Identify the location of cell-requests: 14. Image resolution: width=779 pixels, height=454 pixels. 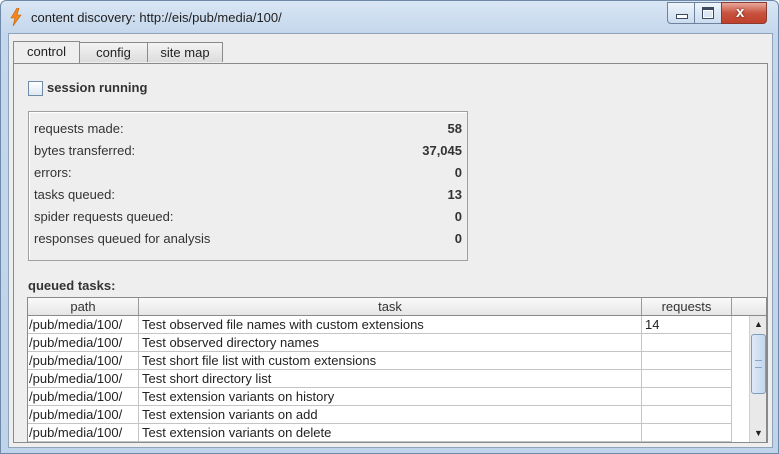
(687, 324).